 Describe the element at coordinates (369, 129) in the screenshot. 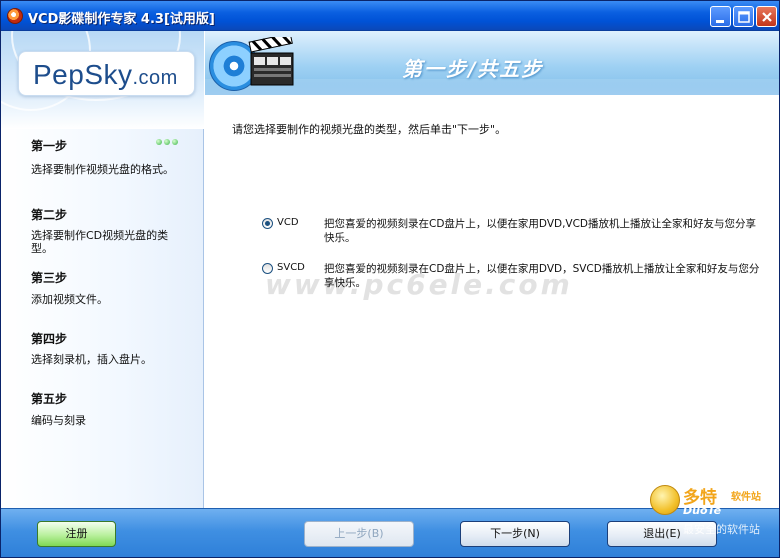

I see `instruction-text: 请您选择要制作的视频光盘的类型，然后单击"下一步"。` at that location.